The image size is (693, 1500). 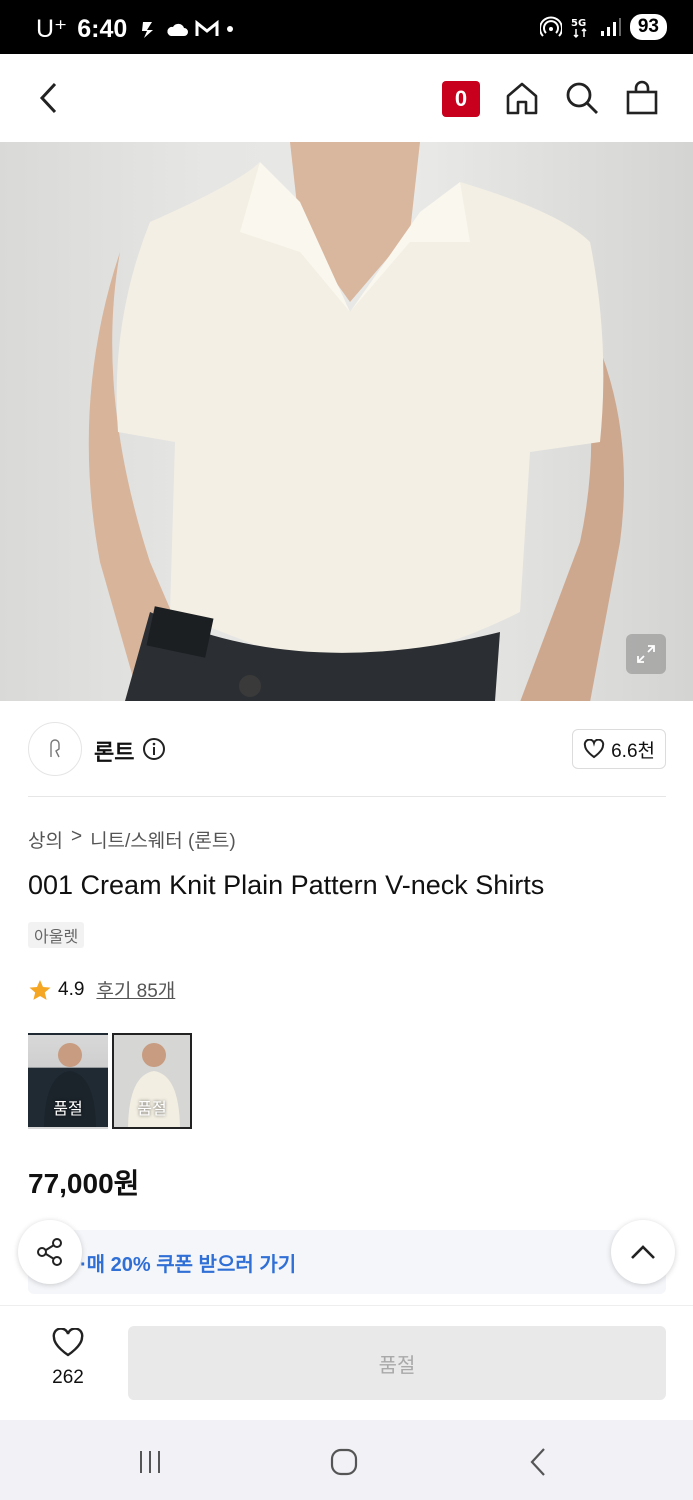 What do you see at coordinates (40, 989) in the screenshot?
I see `star-icon` at bounding box center [40, 989].